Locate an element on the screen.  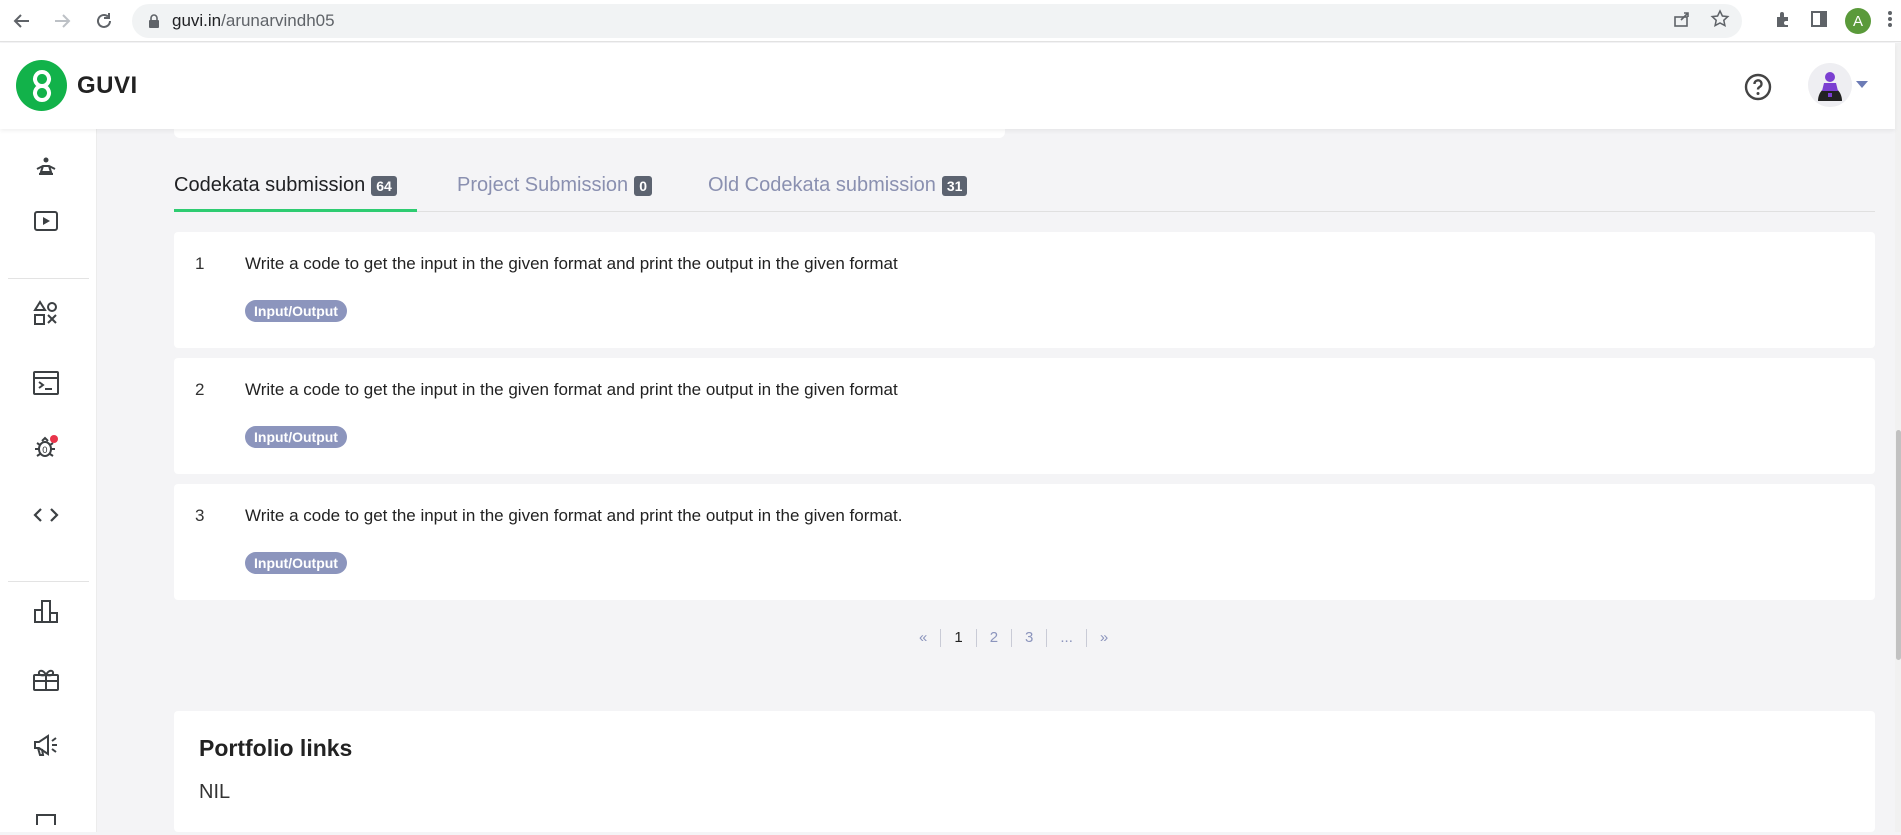
pagination-page-3: 3 is located at coordinates (1028, 638).